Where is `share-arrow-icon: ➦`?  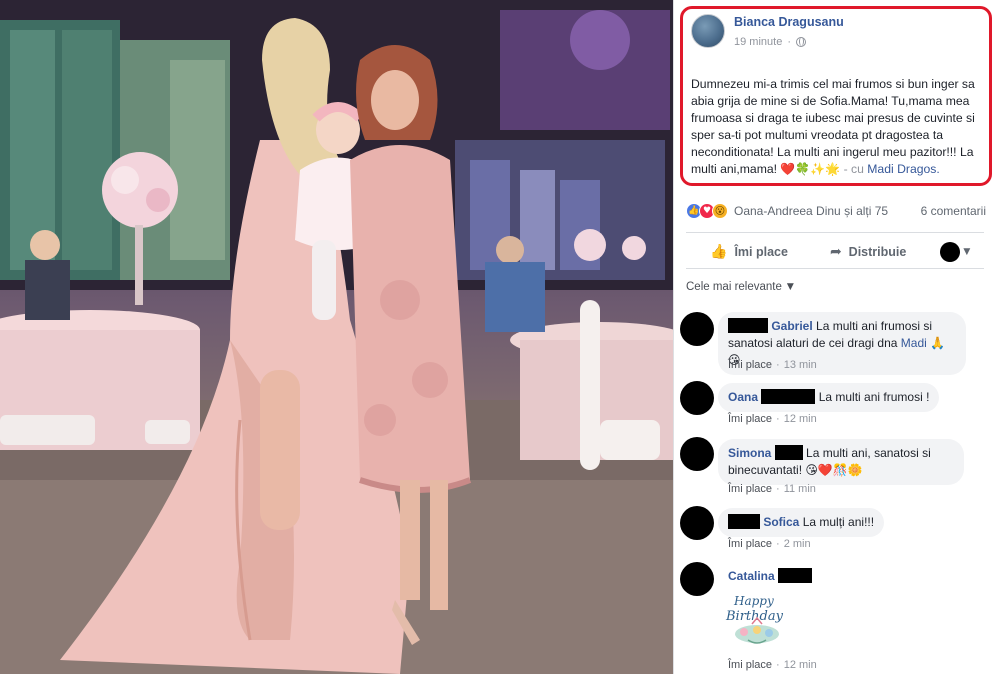
share-arrow-icon: ➦ is located at coordinates (835, 252).